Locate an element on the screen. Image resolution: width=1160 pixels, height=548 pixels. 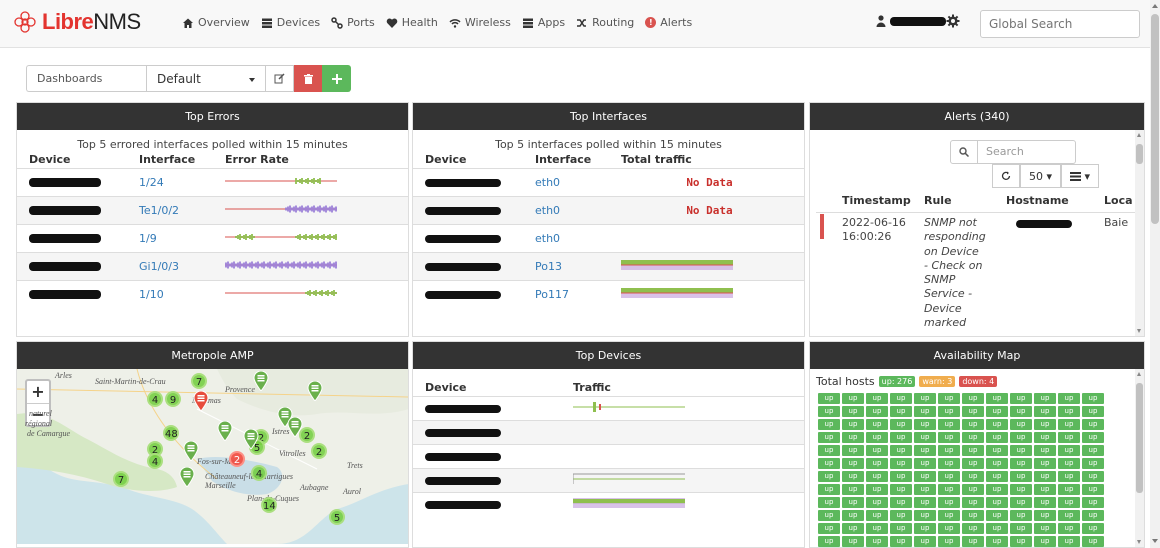
availability-scrollbar is located at coordinates (1139, 458).